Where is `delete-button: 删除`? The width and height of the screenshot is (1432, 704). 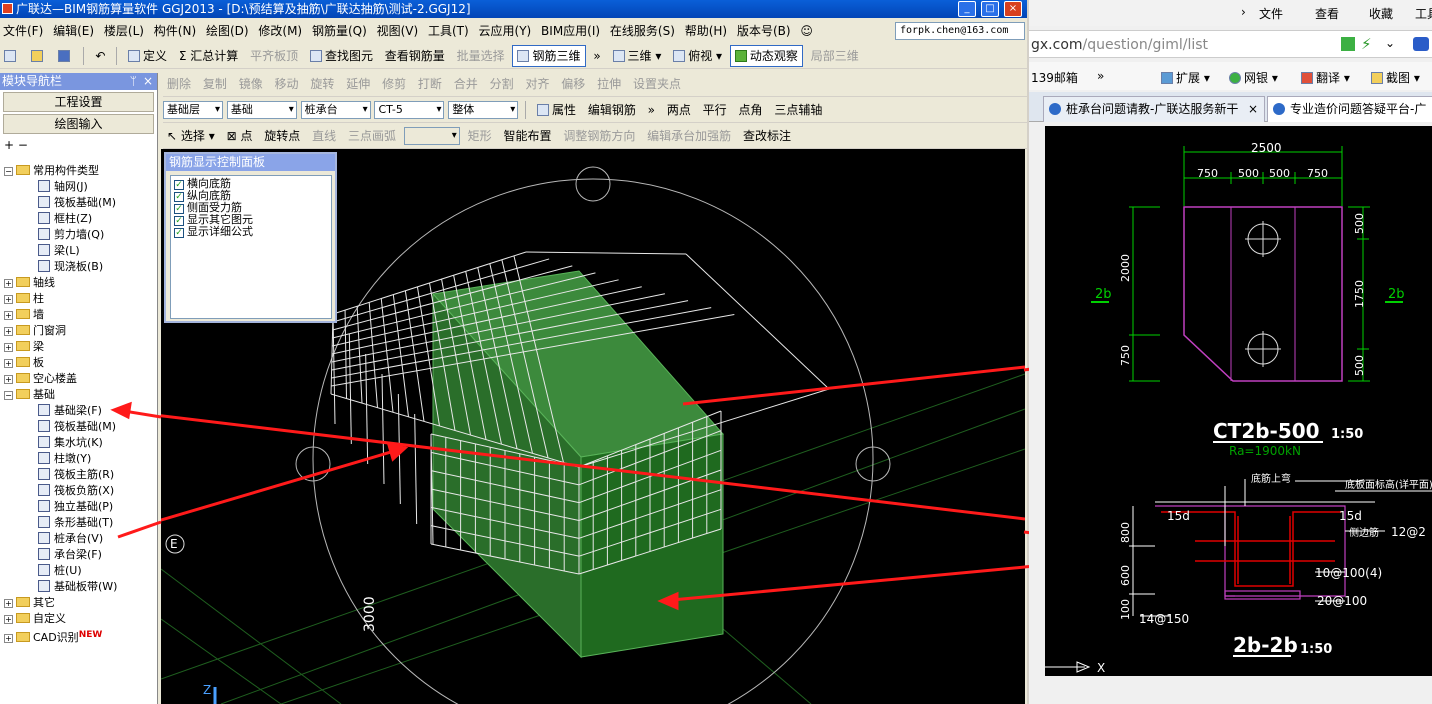
delete-button: 删除 is located at coordinates (179, 84).